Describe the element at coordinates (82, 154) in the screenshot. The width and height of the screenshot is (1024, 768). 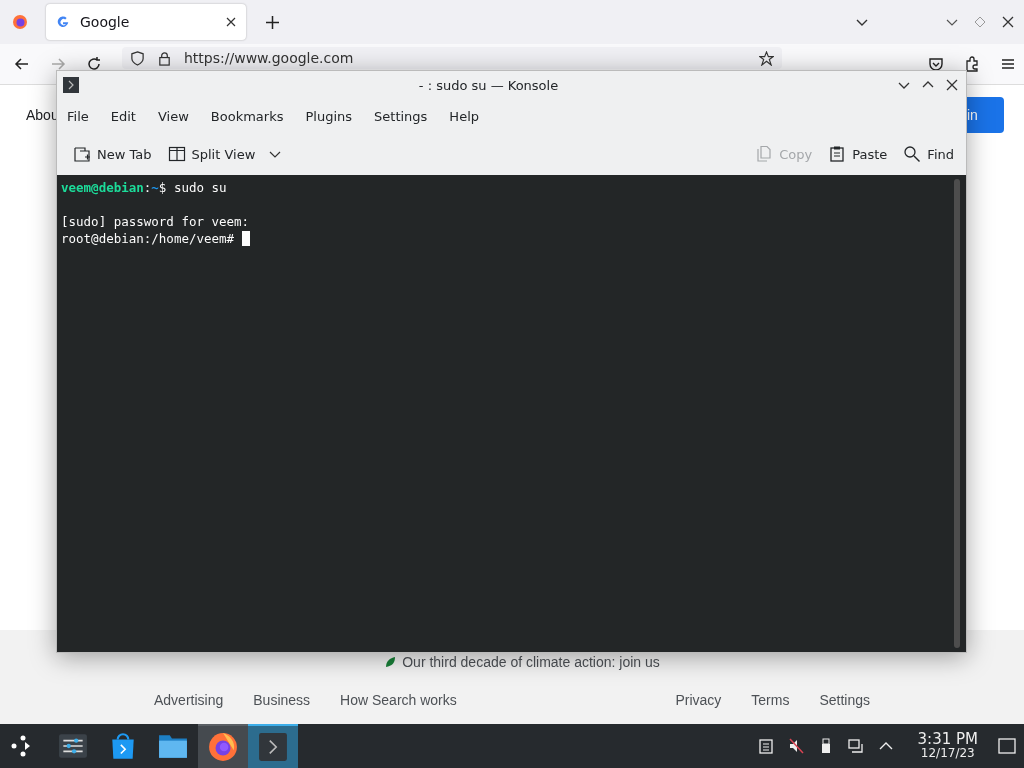
I see `new-tab-icon` at that location.